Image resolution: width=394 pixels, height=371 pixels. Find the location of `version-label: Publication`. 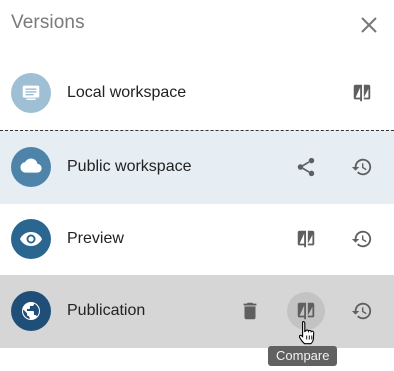

version-label: Publication is located at coordinates (106, 310).